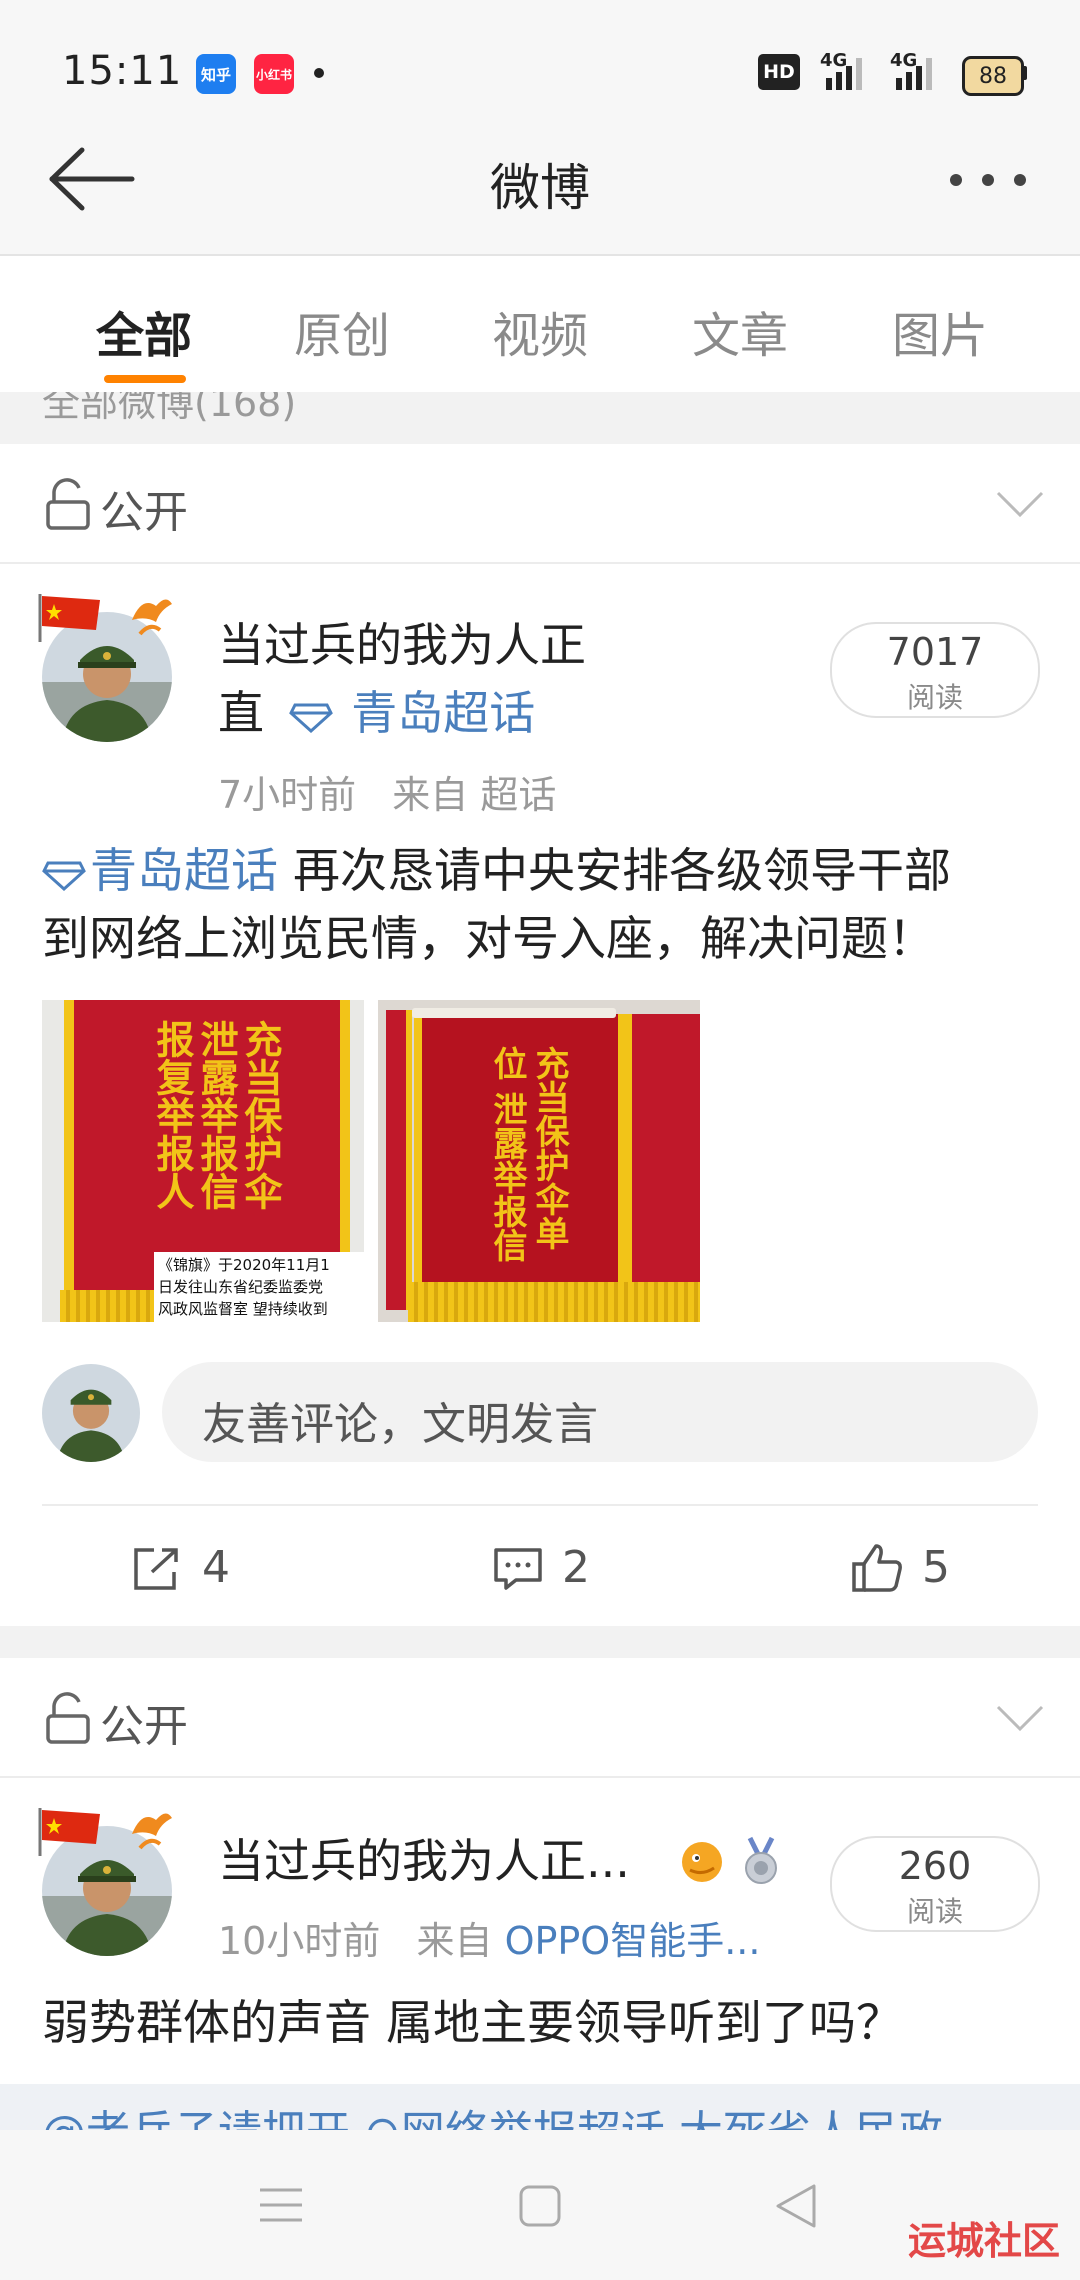 This screenshot has height=2280, width=1080. I want to click on my-avatar, so click(91, 1413).